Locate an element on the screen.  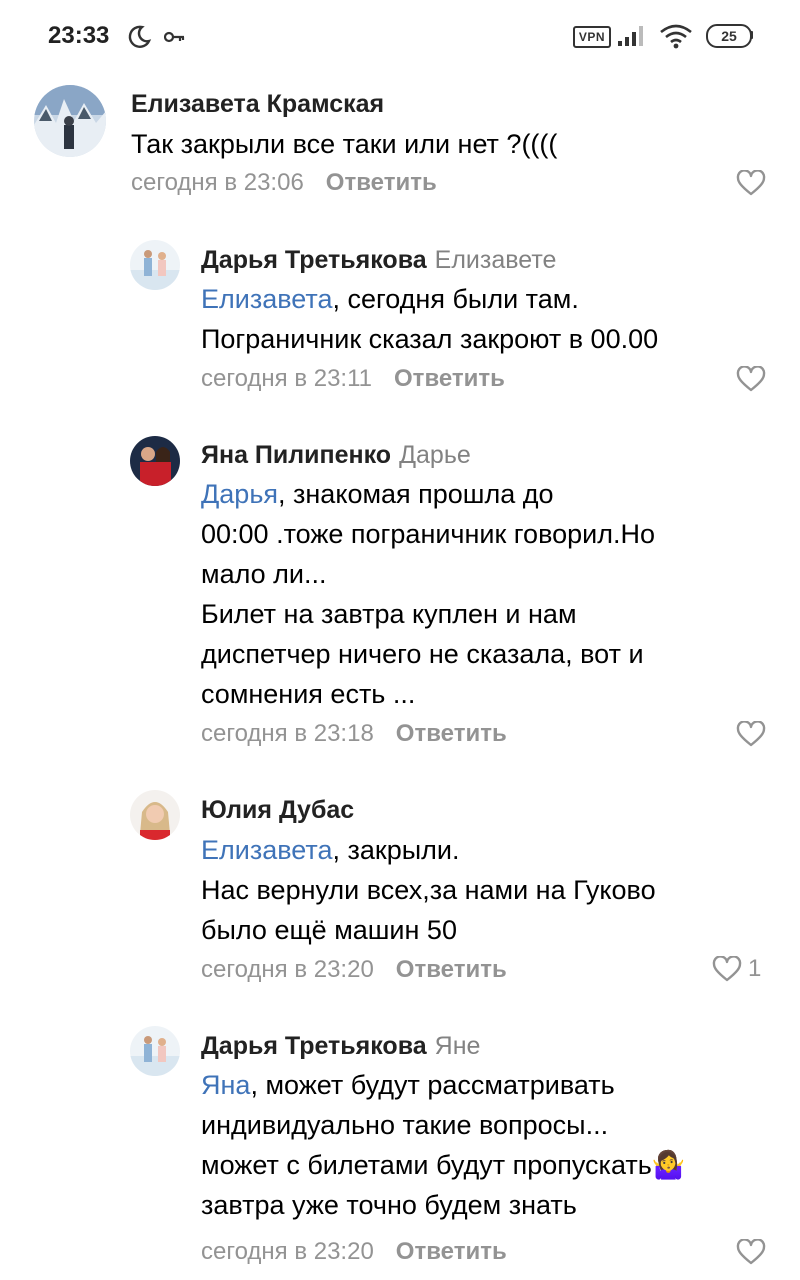
comment-line: может с билетами будут пропускать🤷‍♀️ is located at coordinates (443, 1165).